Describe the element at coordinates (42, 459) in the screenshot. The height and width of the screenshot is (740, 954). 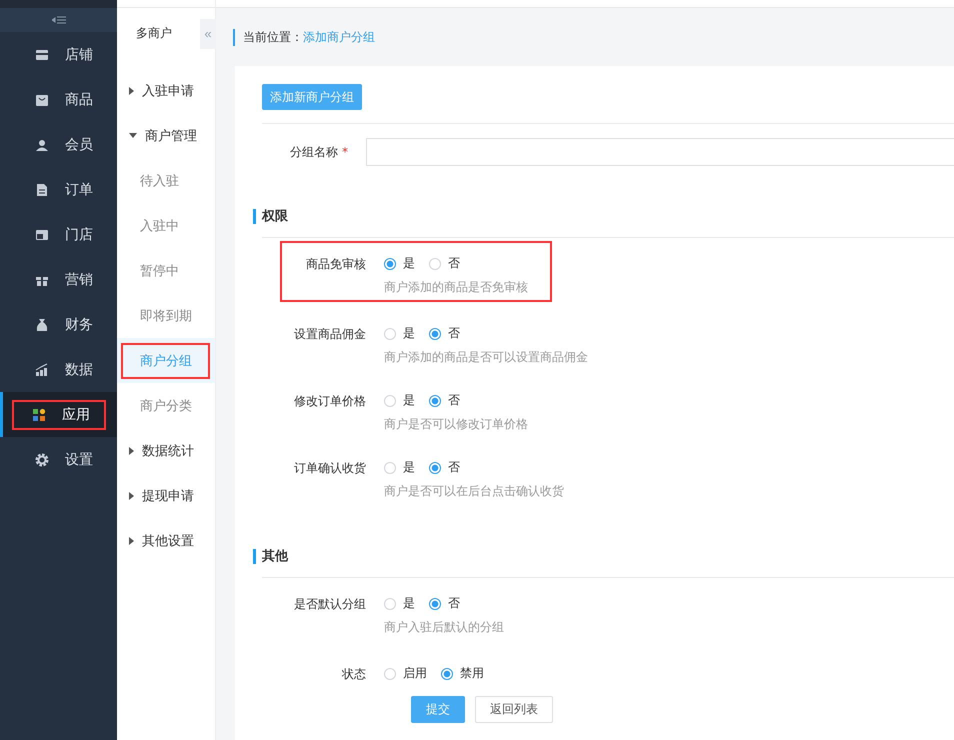
I see `settings-icon` at that location.